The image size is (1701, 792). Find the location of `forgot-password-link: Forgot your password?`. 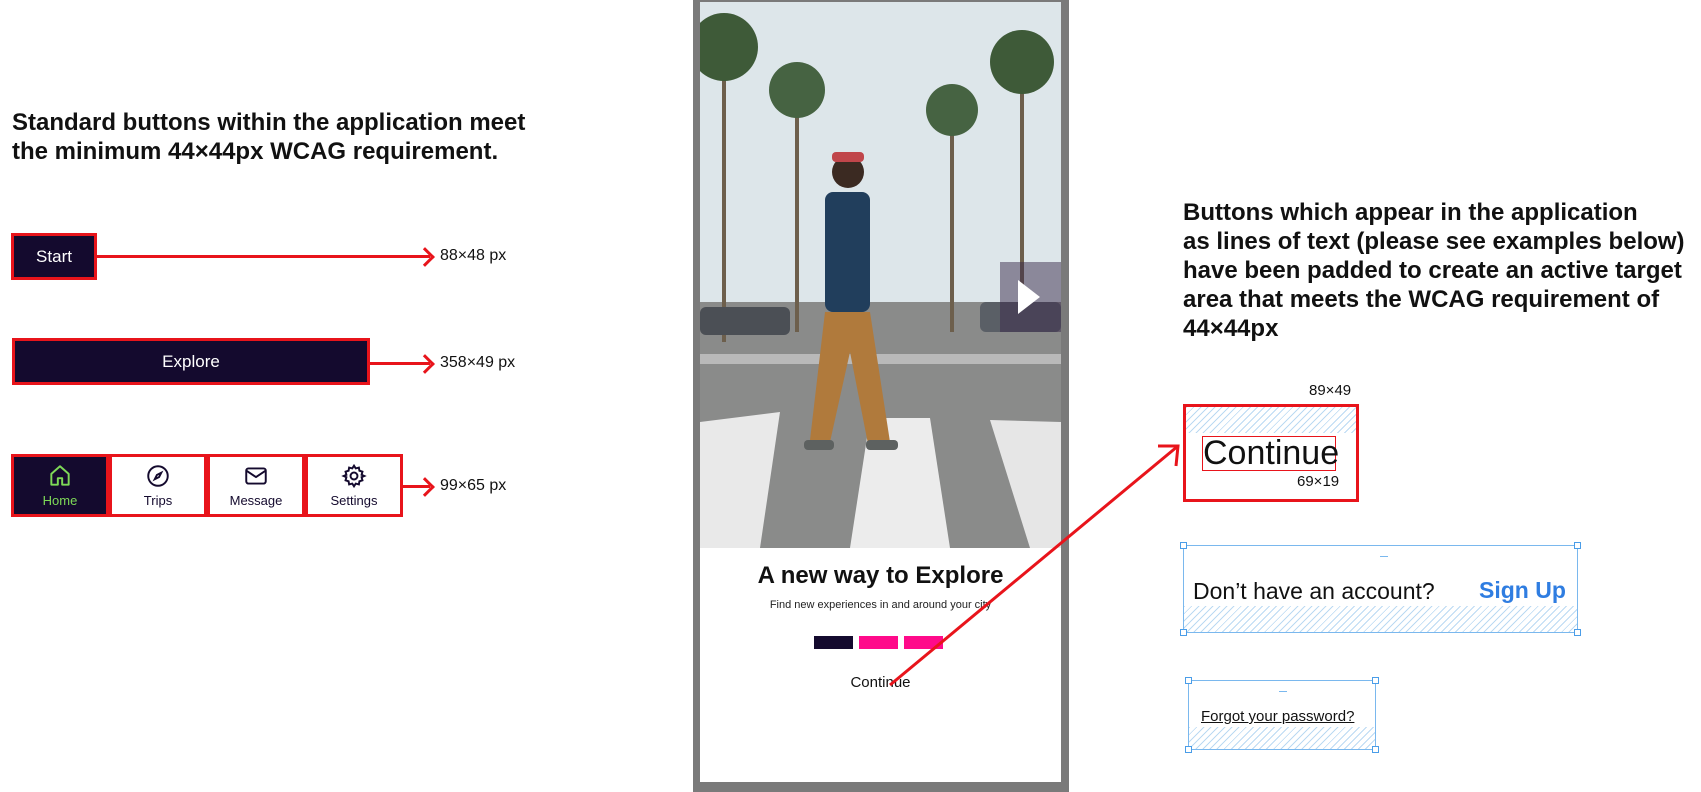

forgot-password-link: Forgot your password? is located at coordinates (1277, 716).